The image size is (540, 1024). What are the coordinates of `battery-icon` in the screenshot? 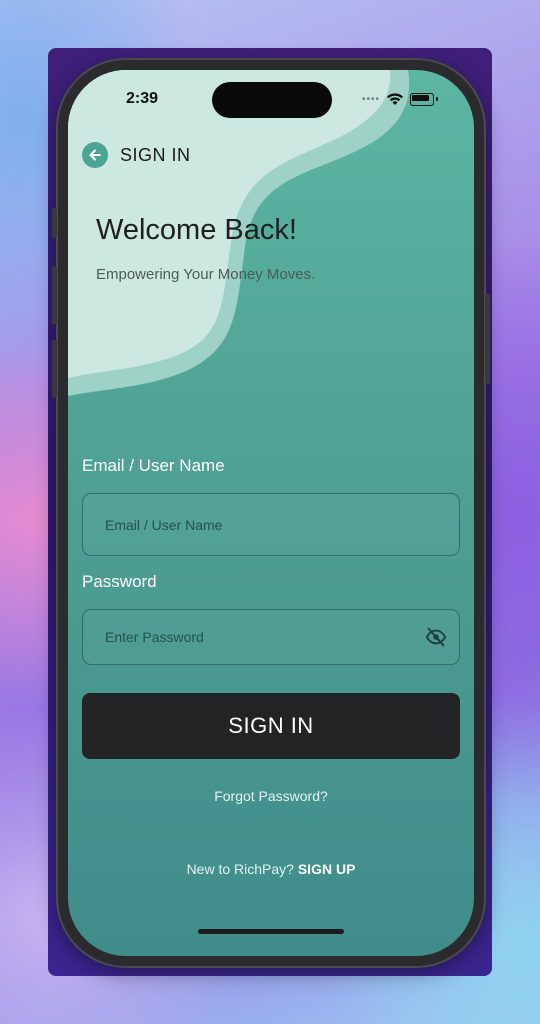 It's located at (422, 99).